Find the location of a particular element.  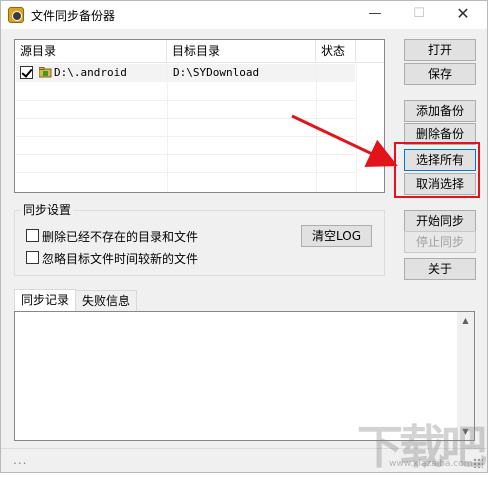

watermark-url: www.xiazaiba.com is located at coordinates (431, 464).